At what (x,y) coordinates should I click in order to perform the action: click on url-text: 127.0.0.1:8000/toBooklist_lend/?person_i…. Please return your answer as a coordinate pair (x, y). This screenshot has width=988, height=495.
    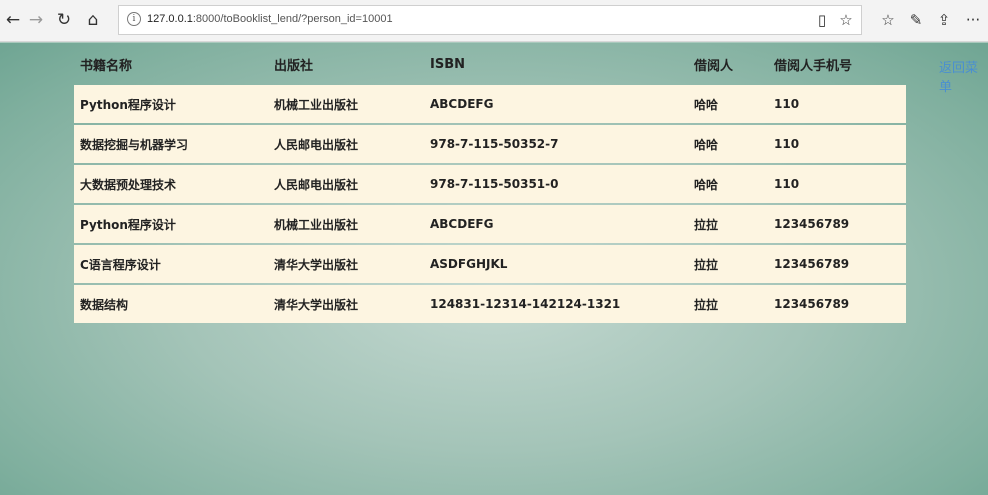
    Looking at the image, I should click on (270, 19).